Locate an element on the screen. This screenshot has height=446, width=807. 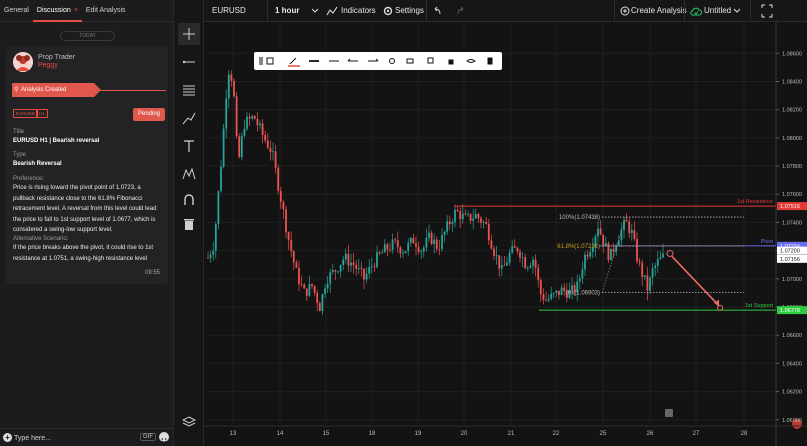
indicators-icon is located at coordinates (332, 11).